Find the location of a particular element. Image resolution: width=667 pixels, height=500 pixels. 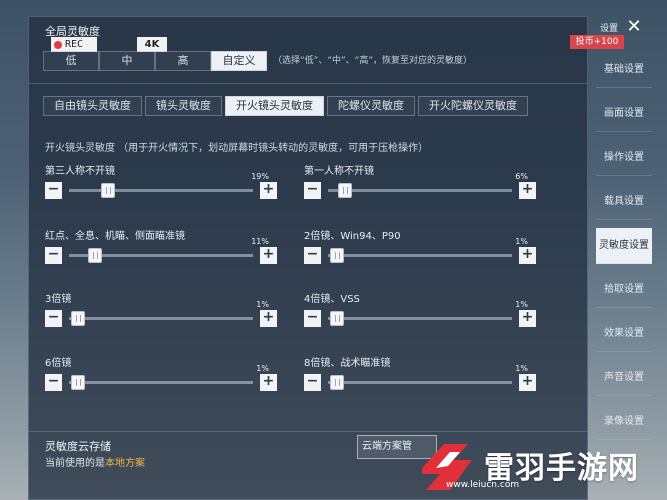

tab-free-camera: 自由镜头灵敏度 is located at coordinates (92, 106).